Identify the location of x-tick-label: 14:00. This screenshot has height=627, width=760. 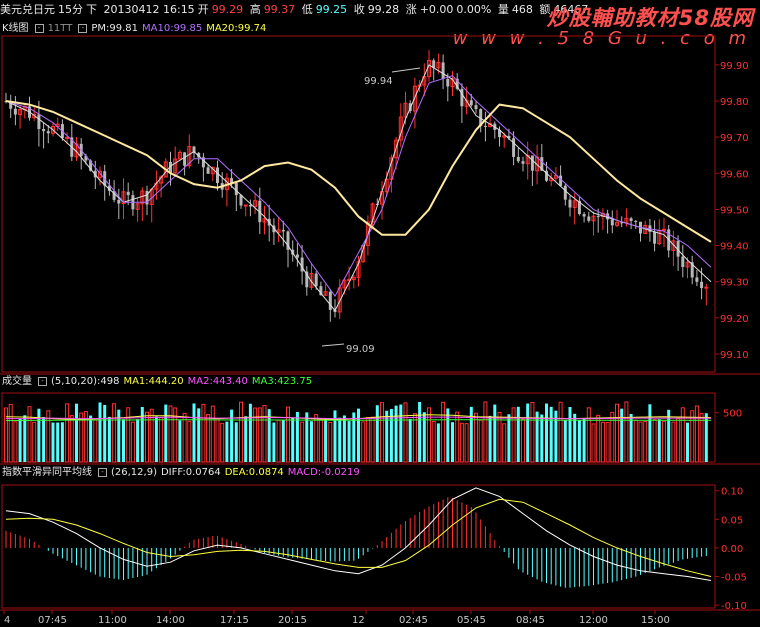
(170, 620).